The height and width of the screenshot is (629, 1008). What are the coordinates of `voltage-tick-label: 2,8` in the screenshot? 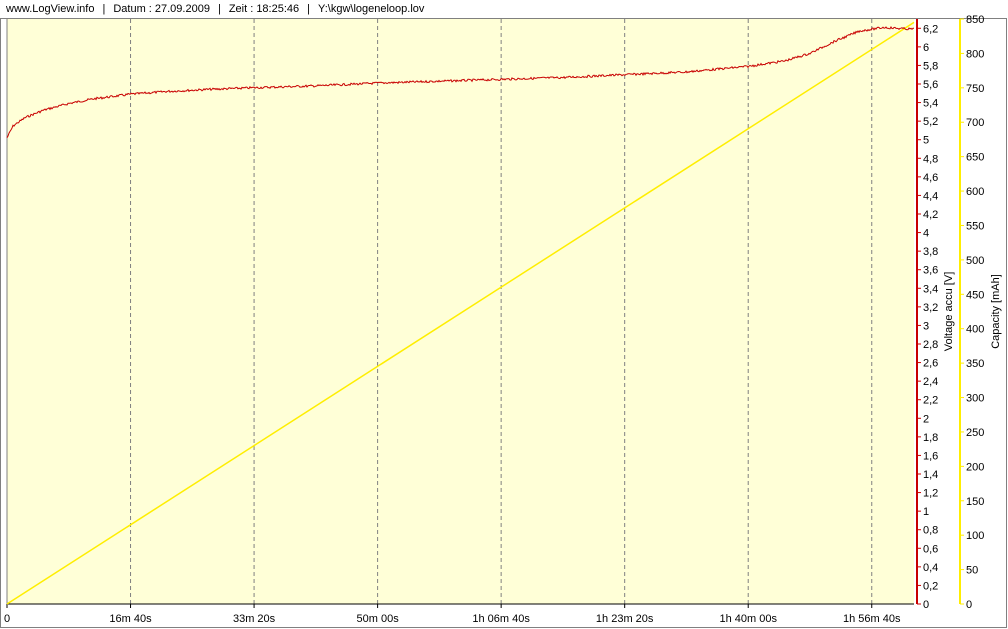 It's located at (930, 345).